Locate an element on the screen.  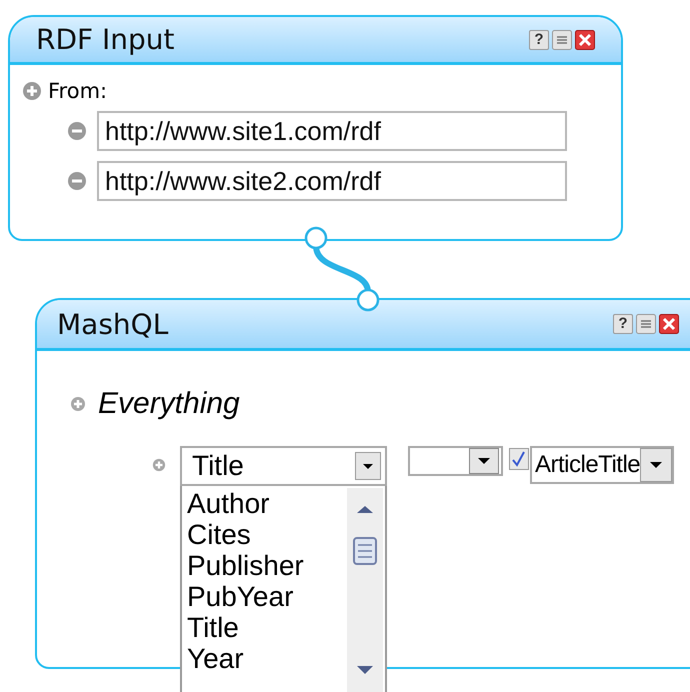
window-title: MashQL is located at coordinates (112, 324).